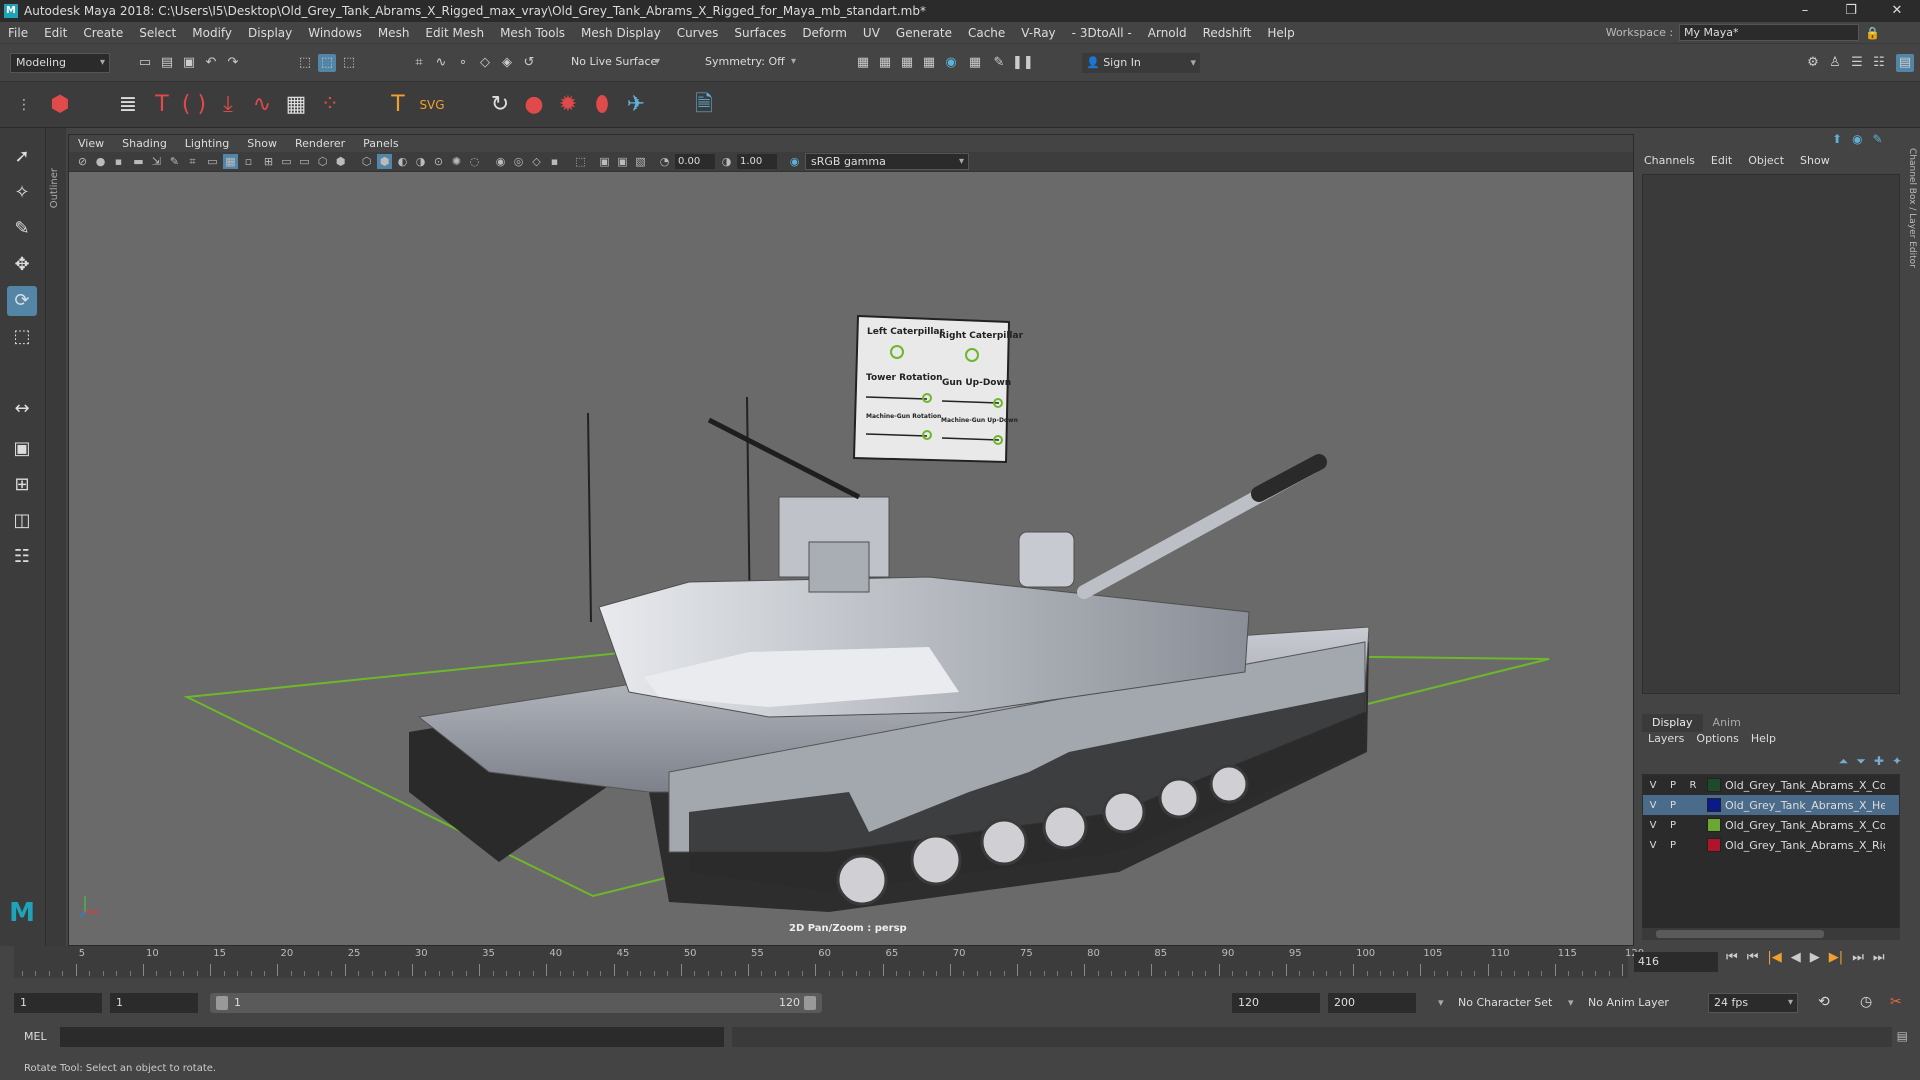 The image size is (1920, 1080). Describe the element at coordinates (536, 161) in the screenshot. I see `xray-joints-icon: ◇` at that location.